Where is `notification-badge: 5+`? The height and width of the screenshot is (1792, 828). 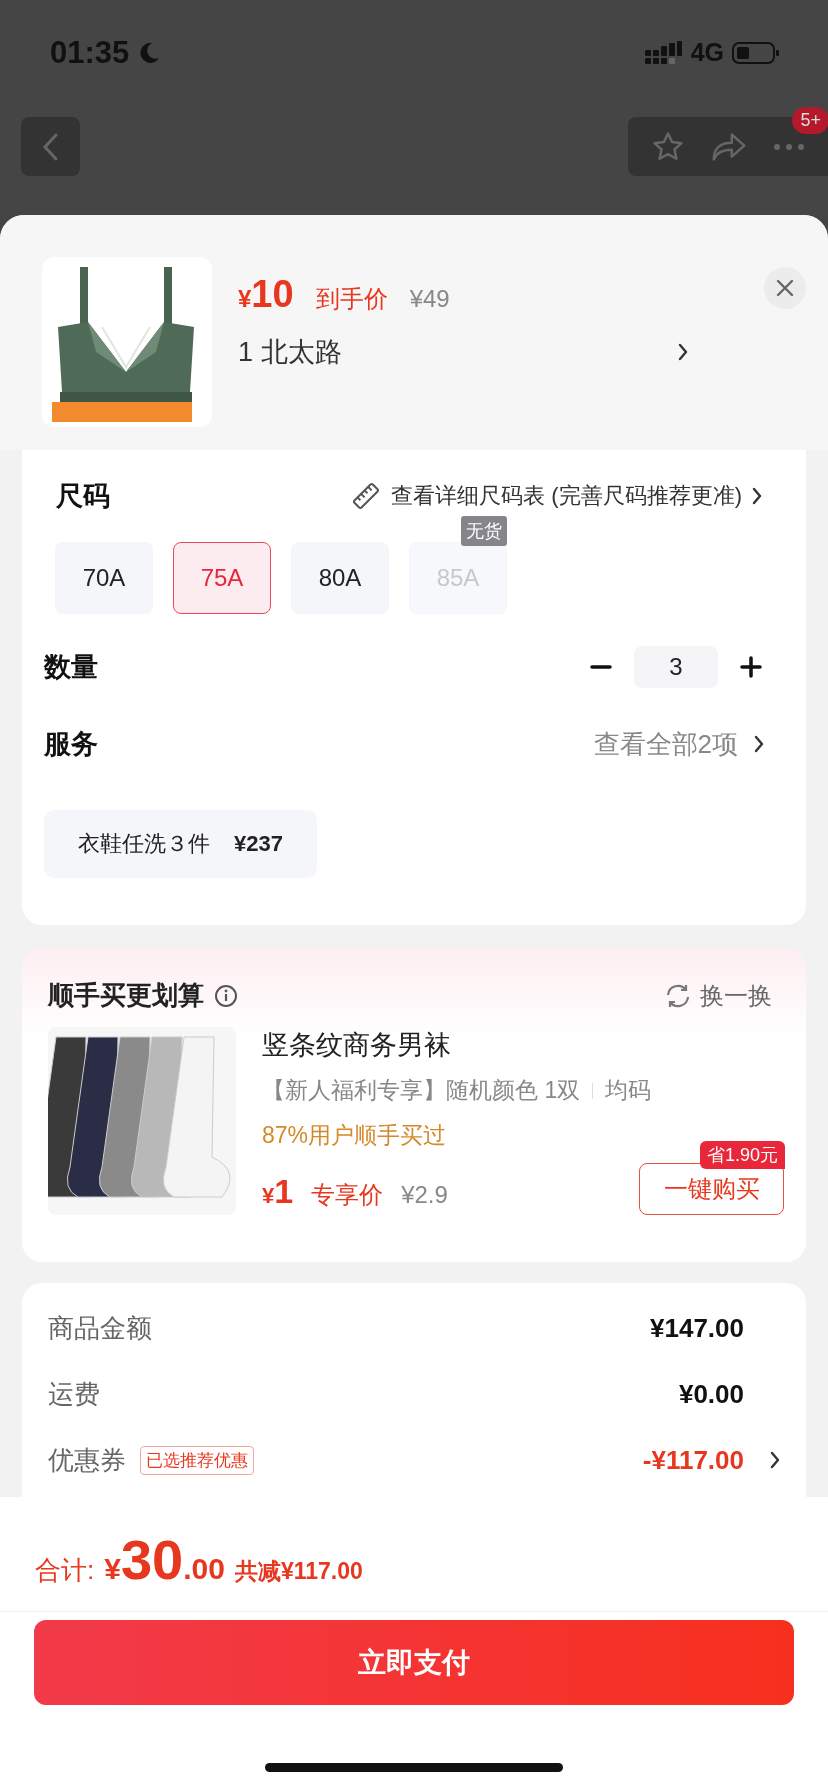
notification-badge: 5+ is located at coordinates (810, 120).